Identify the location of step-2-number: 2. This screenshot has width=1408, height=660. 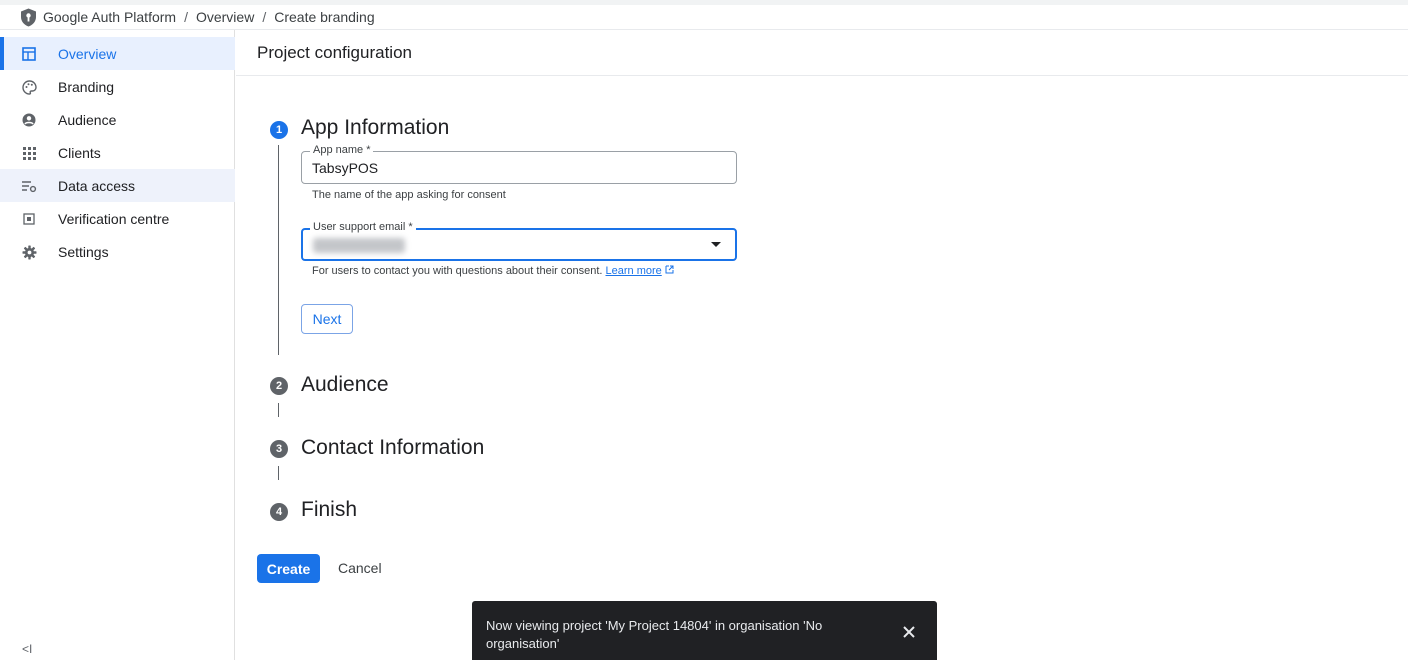
(279, 386).